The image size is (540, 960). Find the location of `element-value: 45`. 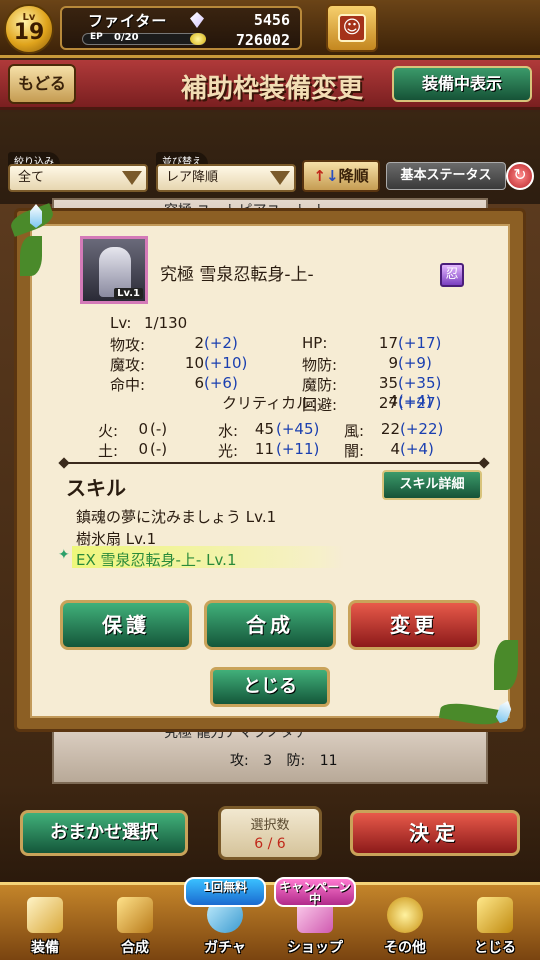

element-value: 45 is located at coordinates (264, 429).